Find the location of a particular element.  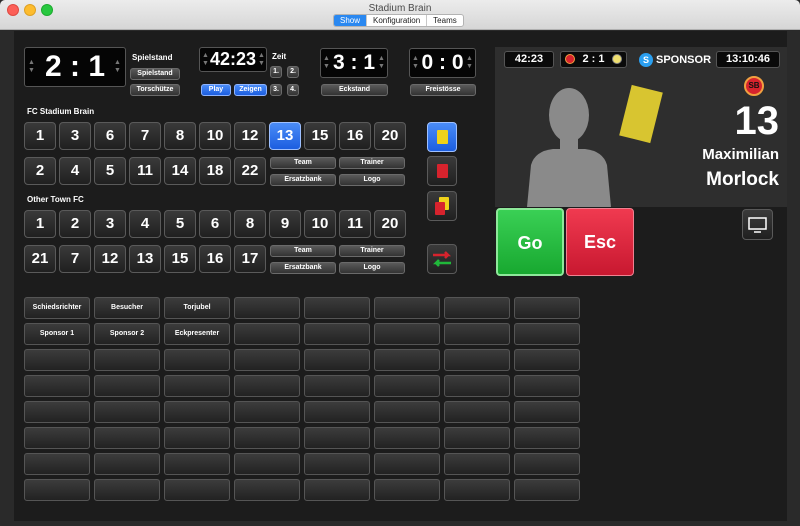

away-player-7-button: 7 is located at coordinates (75, 259).